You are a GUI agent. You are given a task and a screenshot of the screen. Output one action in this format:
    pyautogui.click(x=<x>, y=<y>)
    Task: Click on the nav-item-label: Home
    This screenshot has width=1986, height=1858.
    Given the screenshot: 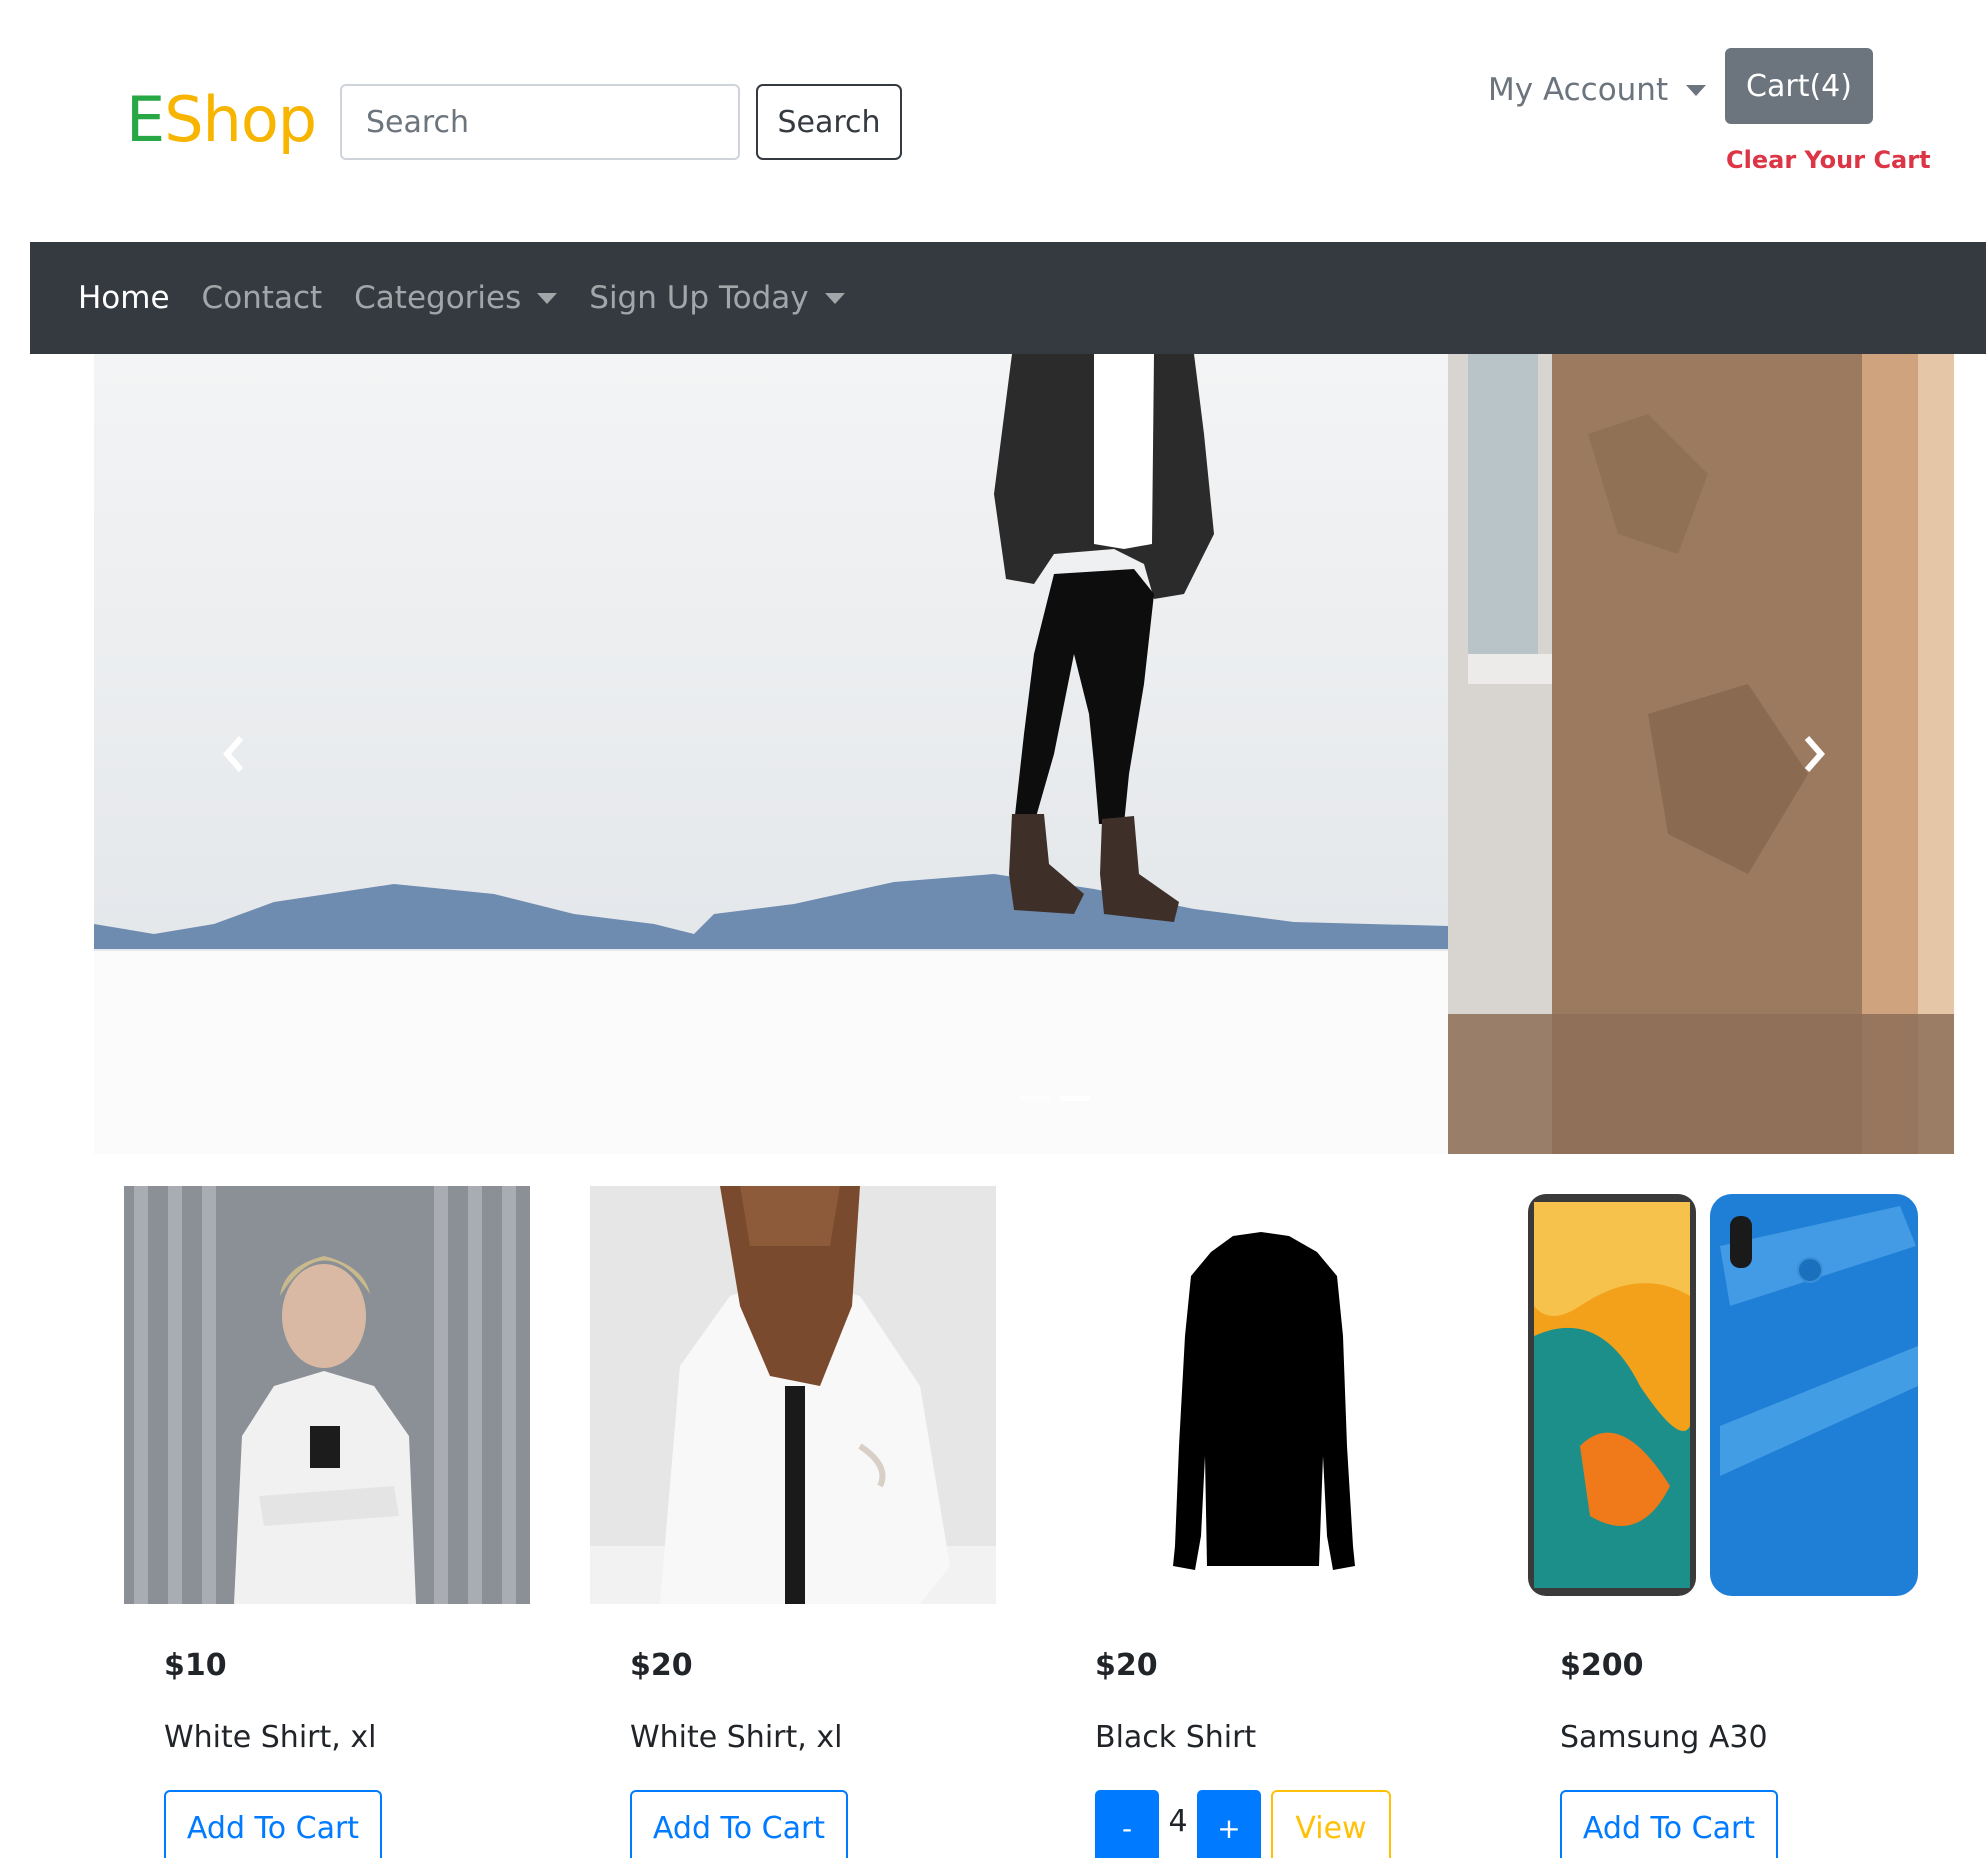 What is the action you would take?
    pyautogui.click(x=124, y=298)
    